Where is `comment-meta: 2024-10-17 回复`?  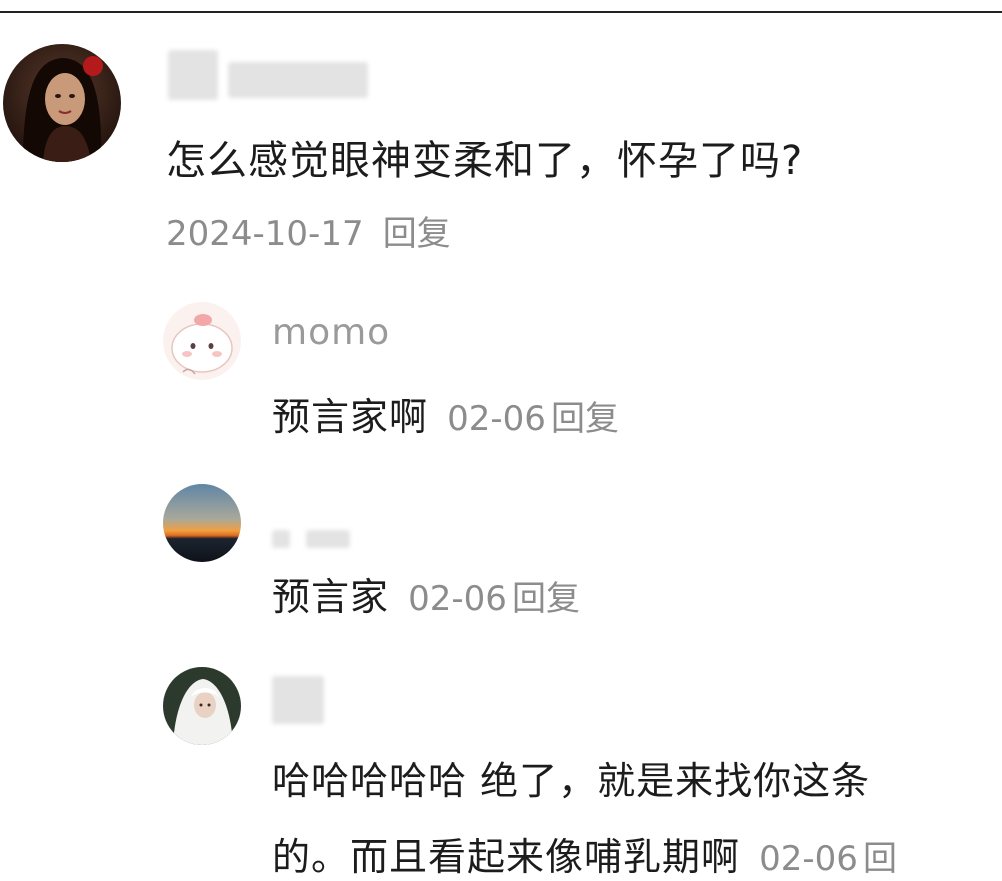 comment-meta: 2024-10-17 回复 is located at coordinates (308, 230).